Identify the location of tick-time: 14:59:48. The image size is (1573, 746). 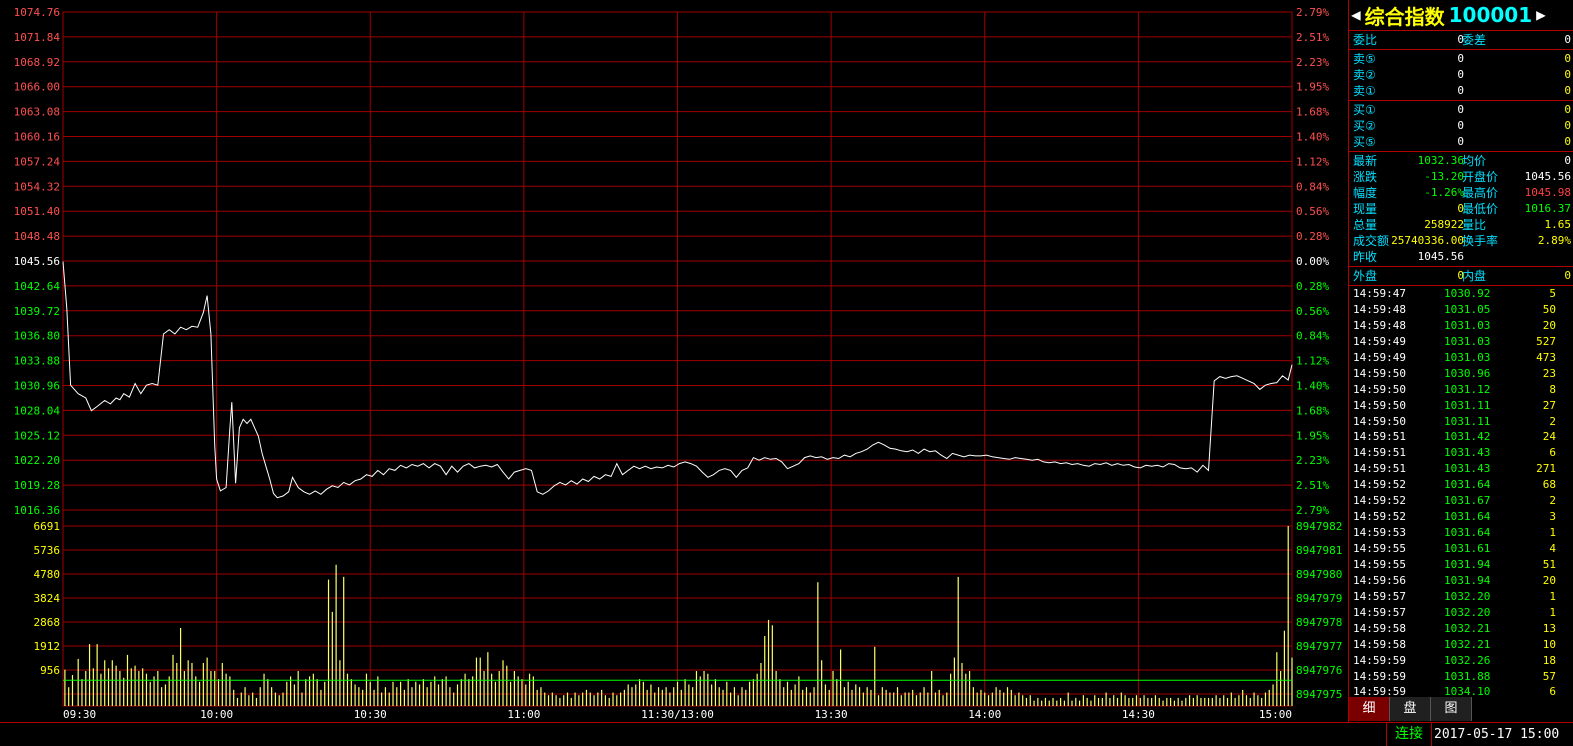
(1379, 309).